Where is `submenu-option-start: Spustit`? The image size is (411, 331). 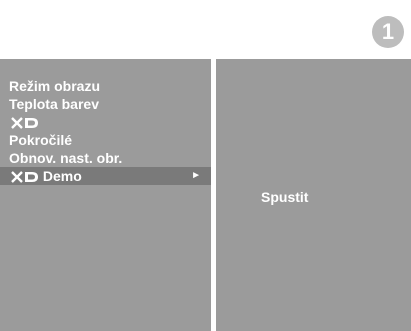
submenu-option-start: Spustit is located at coordinates (284, 197).